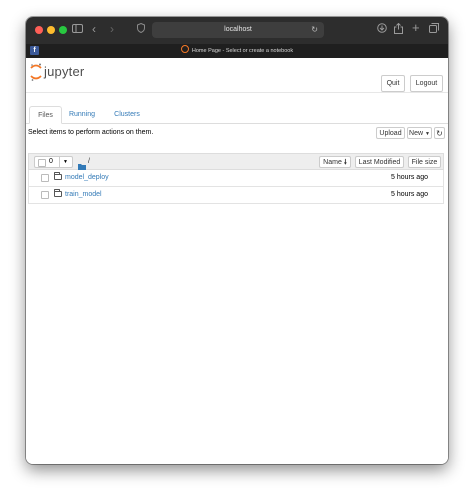 This screenshot has height=500, width=474. I want to click on sidebar-toggle-icon, so click(77, 30).